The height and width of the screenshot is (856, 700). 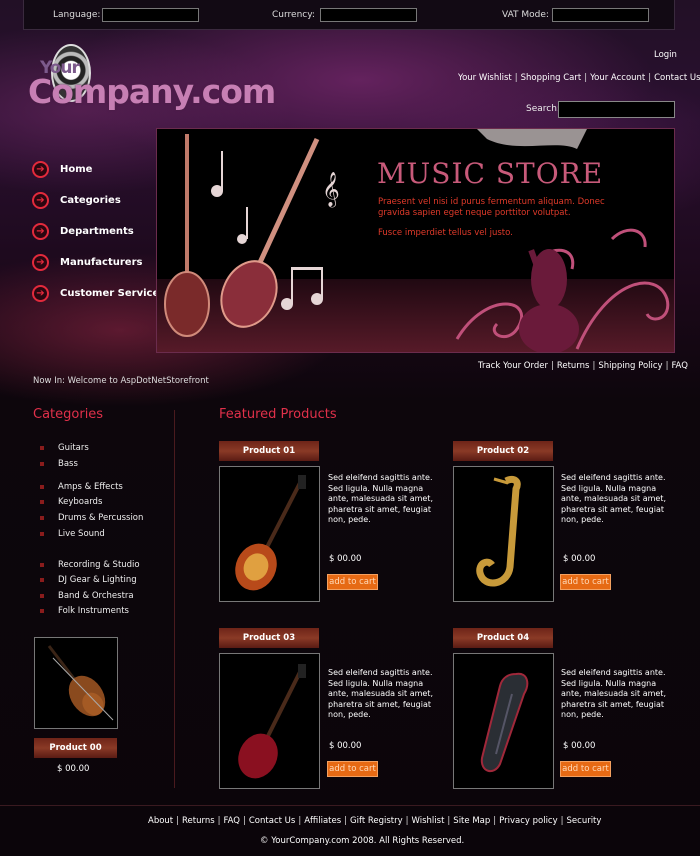 I want to click on footer-link-gift-registry: Gift Registry, so click(x=376, y=821).